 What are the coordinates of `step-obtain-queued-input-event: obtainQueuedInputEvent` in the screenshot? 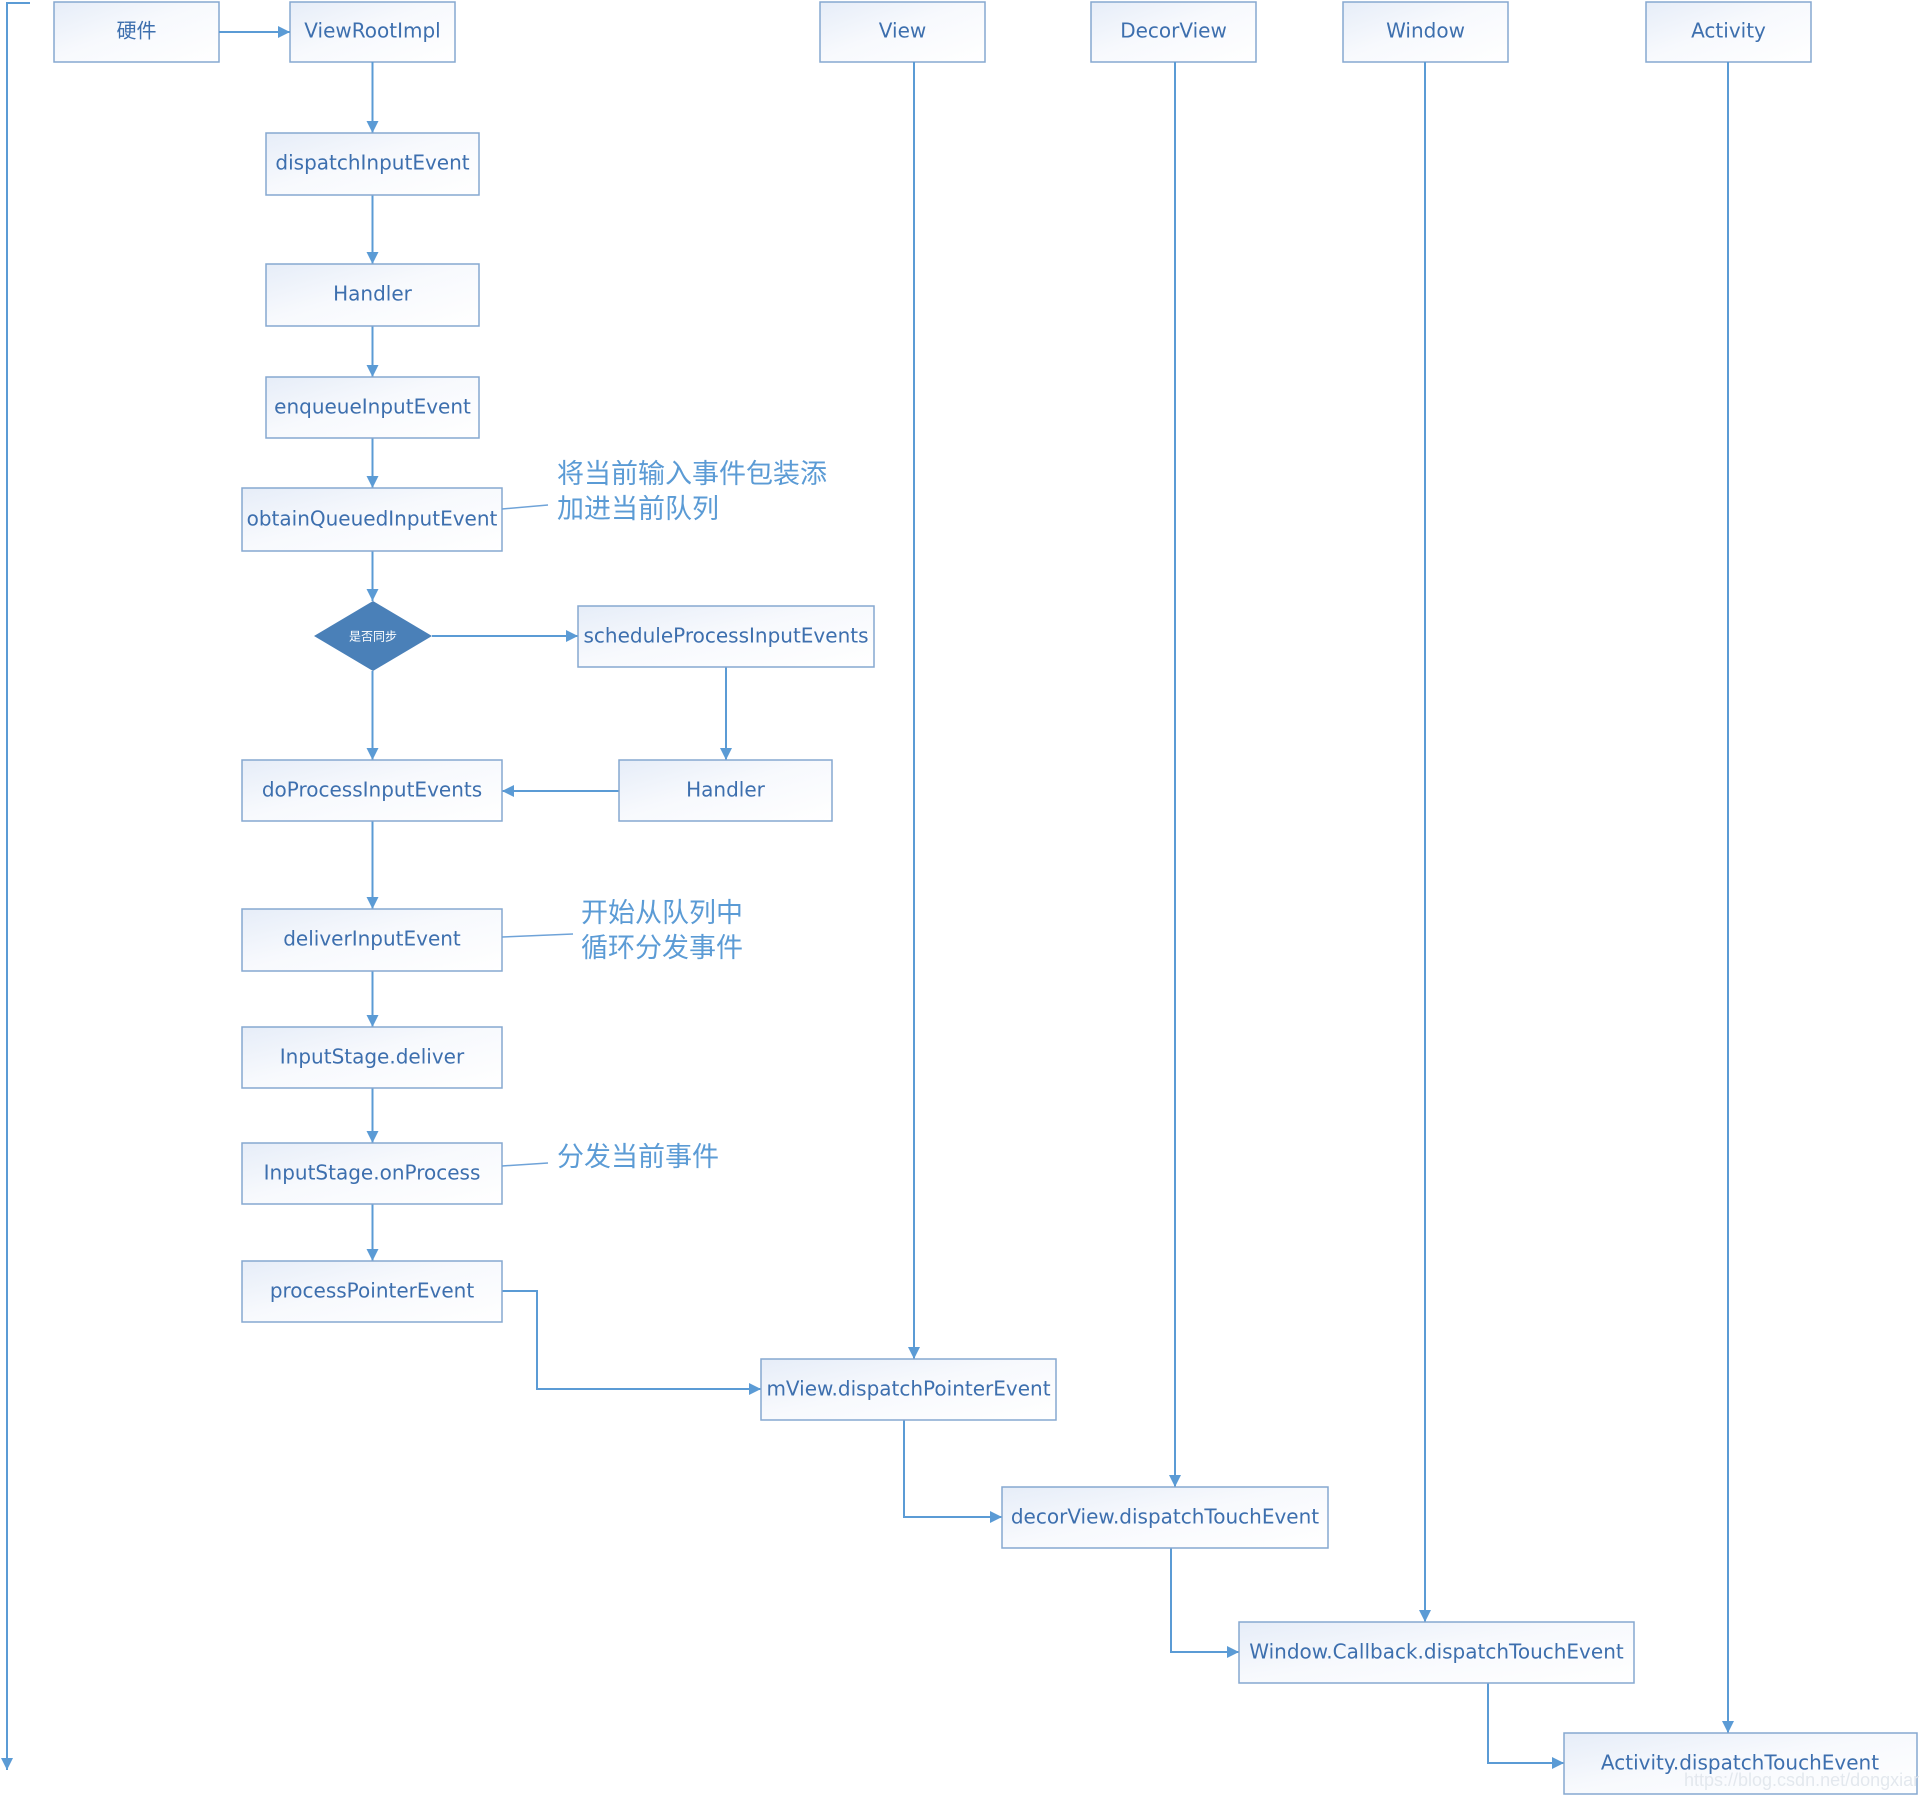 It's located at (372, 519).